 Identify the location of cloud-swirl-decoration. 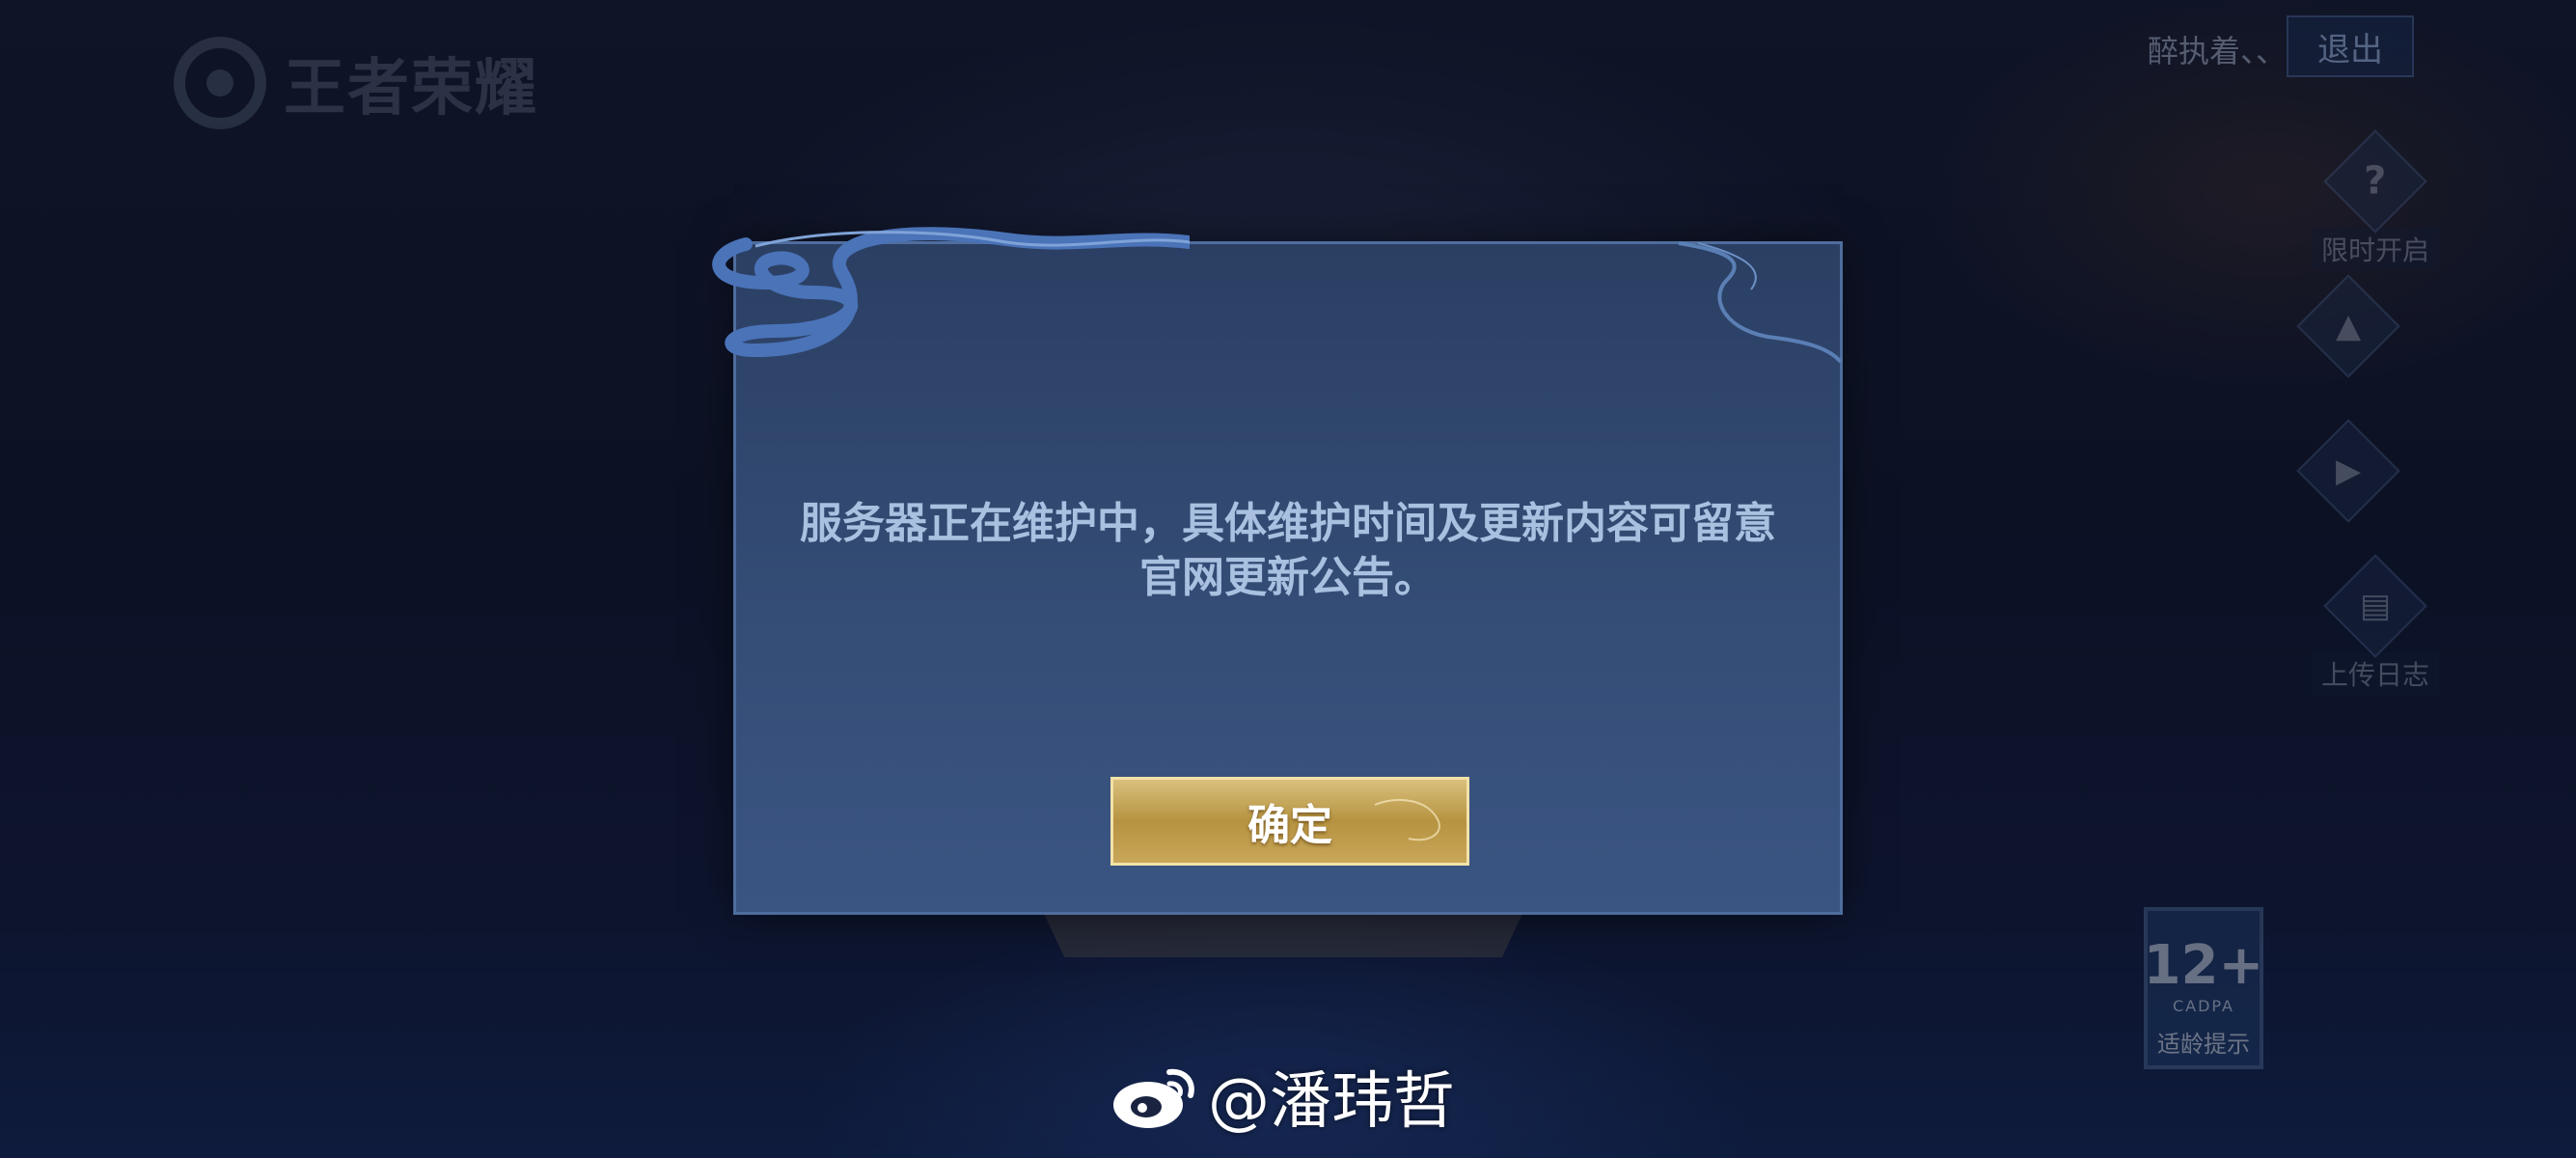
(951, 292).